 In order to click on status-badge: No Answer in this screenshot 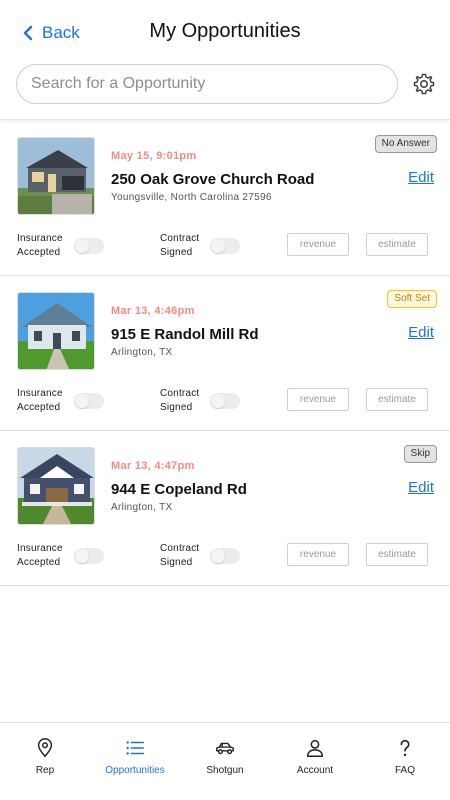, I will do `click(405, 144)`.